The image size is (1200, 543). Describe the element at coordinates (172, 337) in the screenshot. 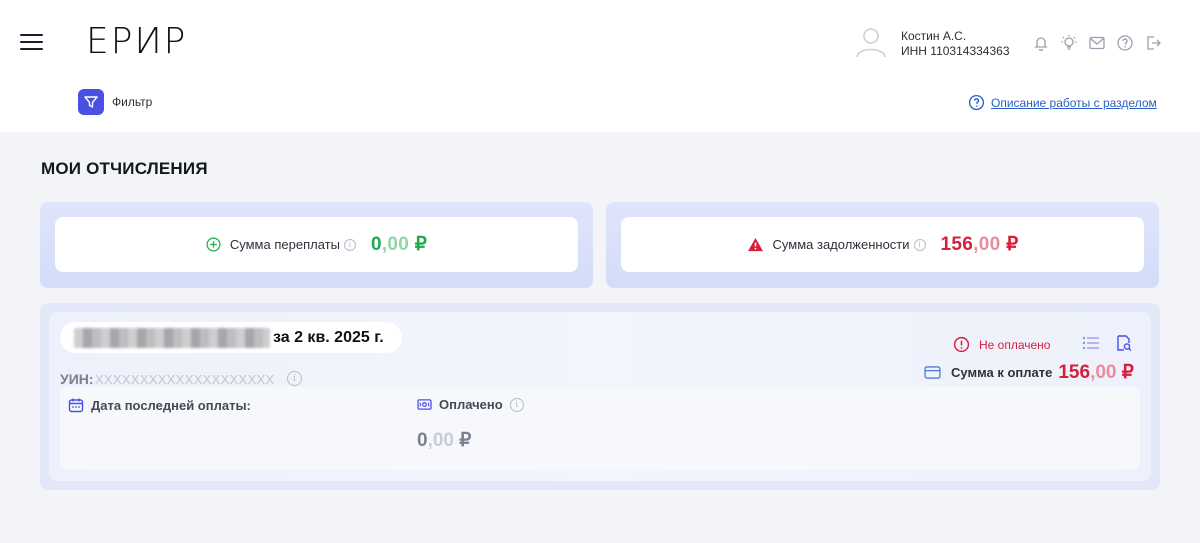

I see `redacted-name` at that location.